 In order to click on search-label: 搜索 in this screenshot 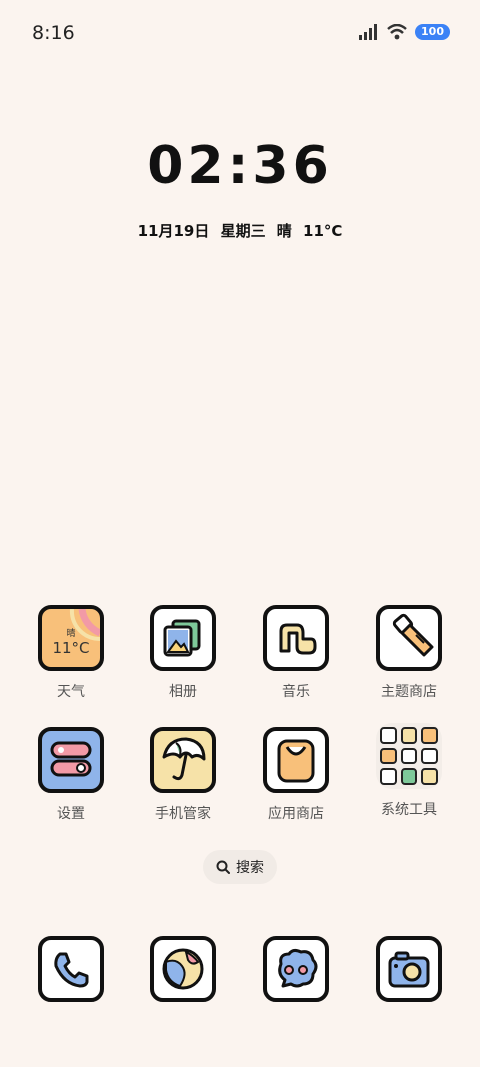, I will do `click(250, 868)`.